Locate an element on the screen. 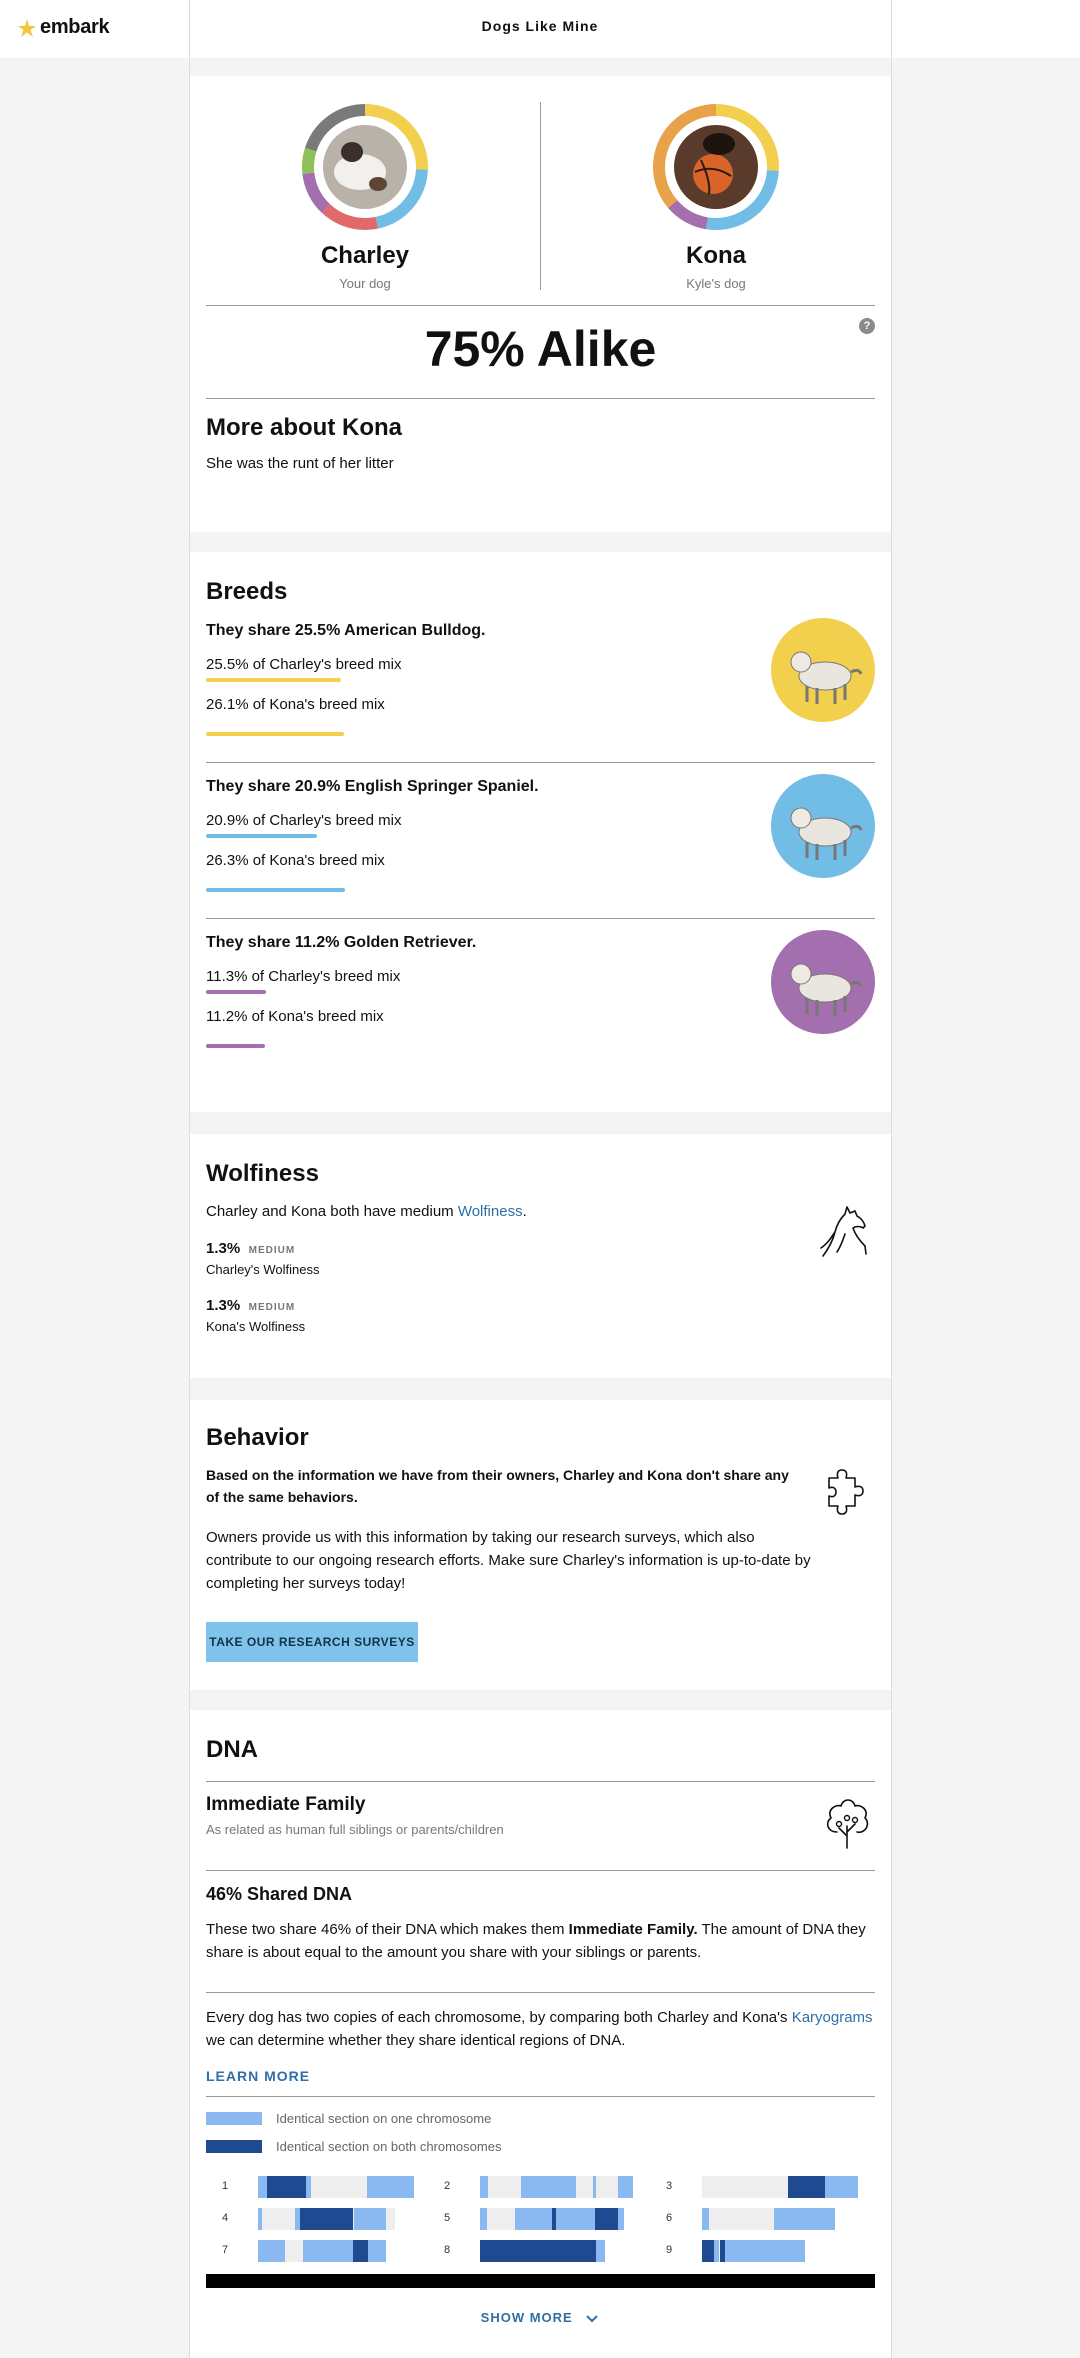 This screenshot has width=1080, height=2358. charley-avatar is located at coordinates (365, 167).